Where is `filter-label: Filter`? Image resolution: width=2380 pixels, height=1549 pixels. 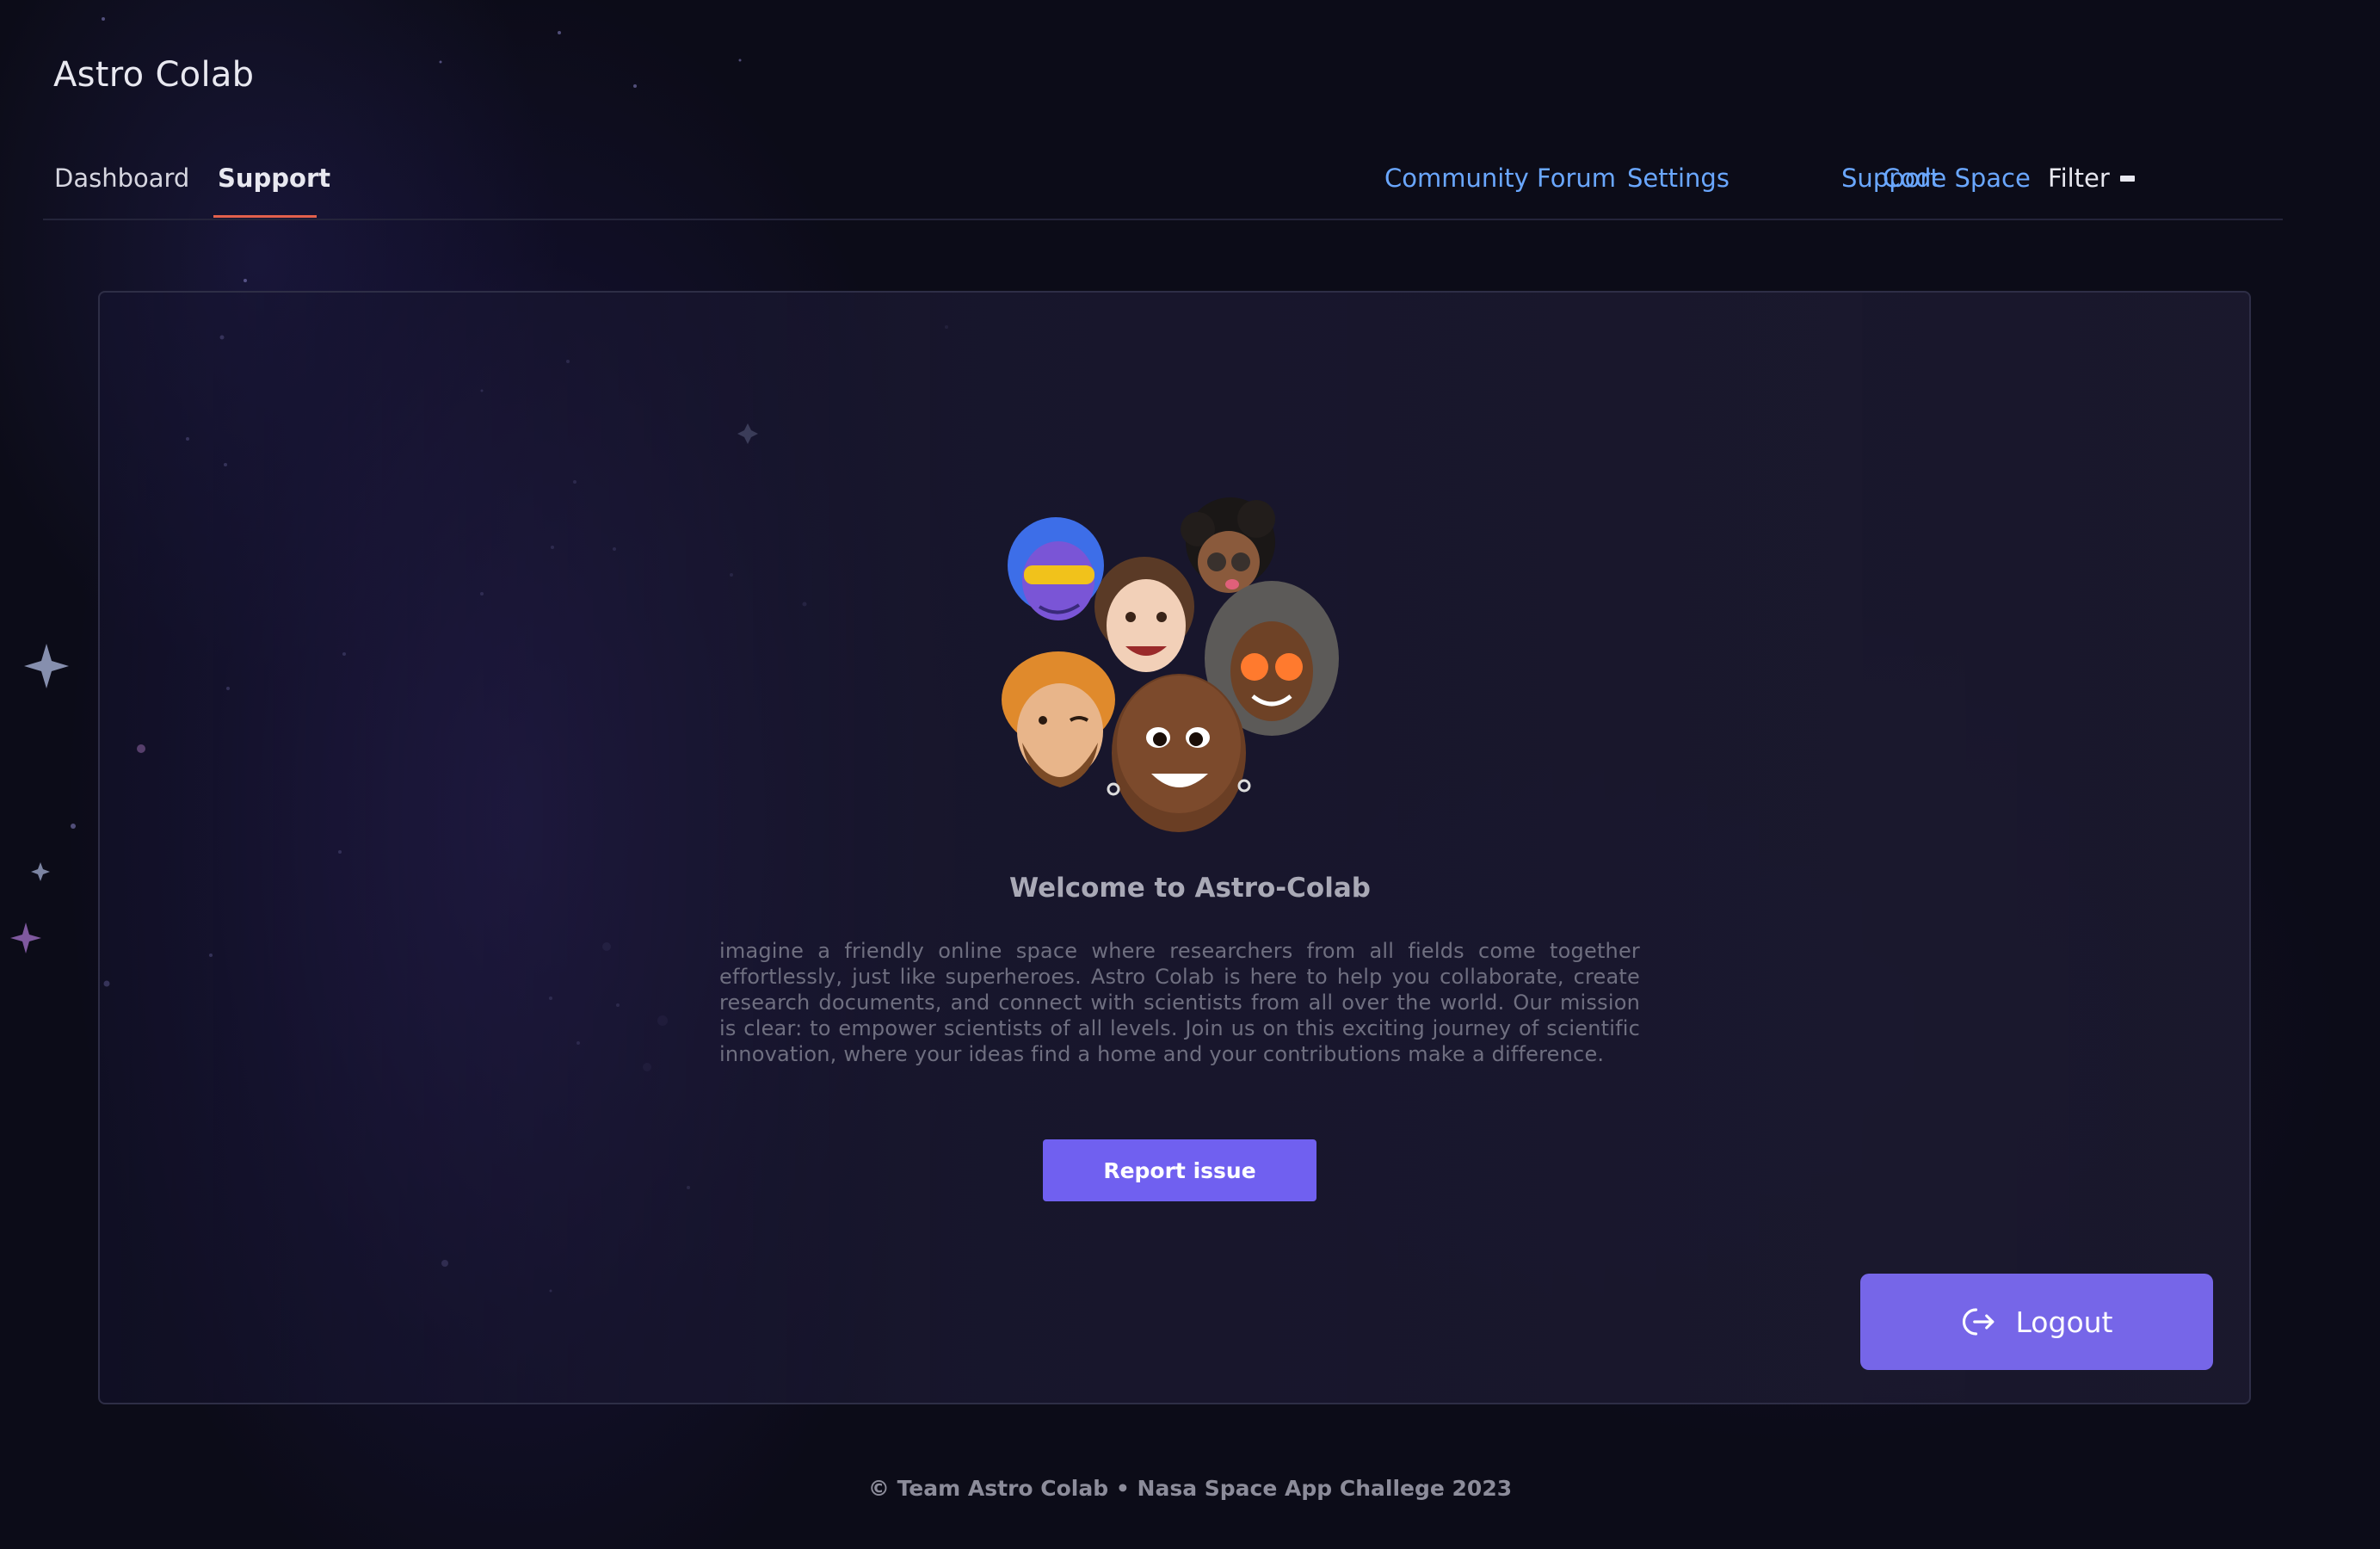 filter-label: Filter is located at coordinates (2079, 178).